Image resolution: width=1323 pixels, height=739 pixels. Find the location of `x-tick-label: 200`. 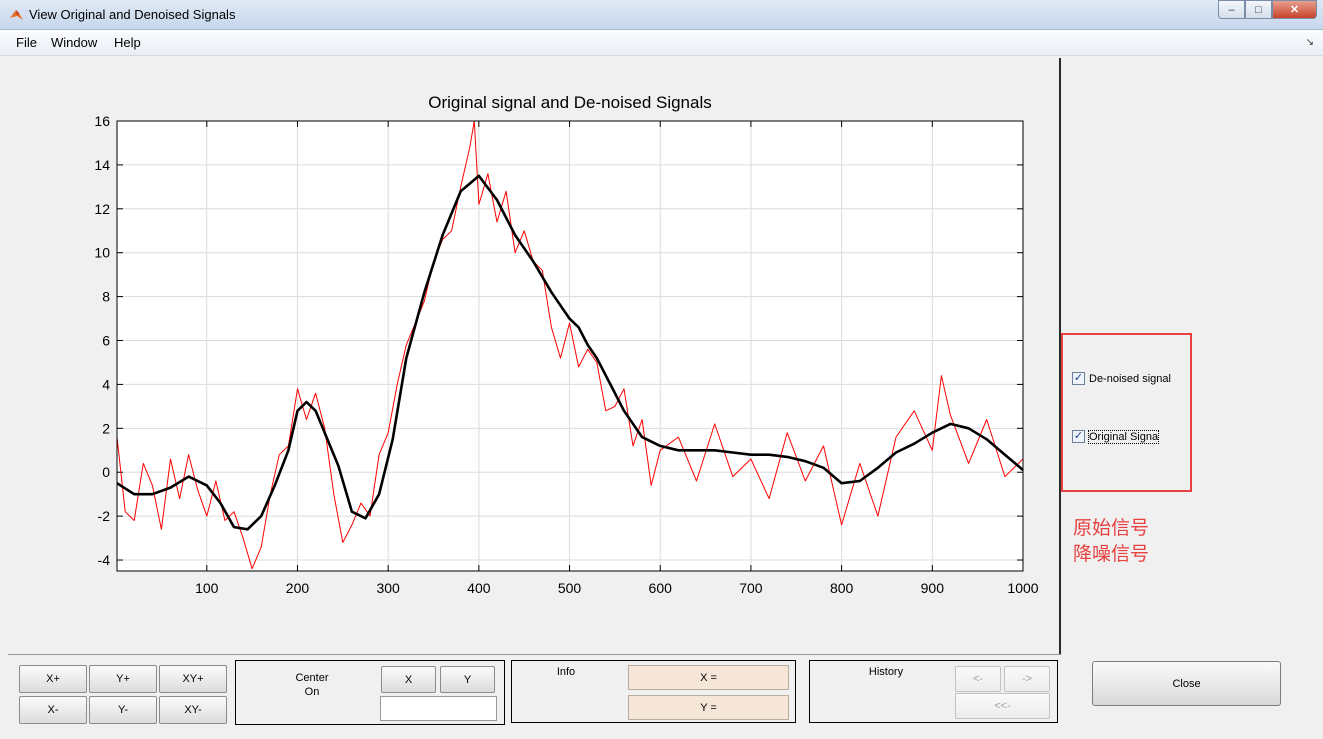

x-tick-label: 200 is located at coordinates (298, 588).